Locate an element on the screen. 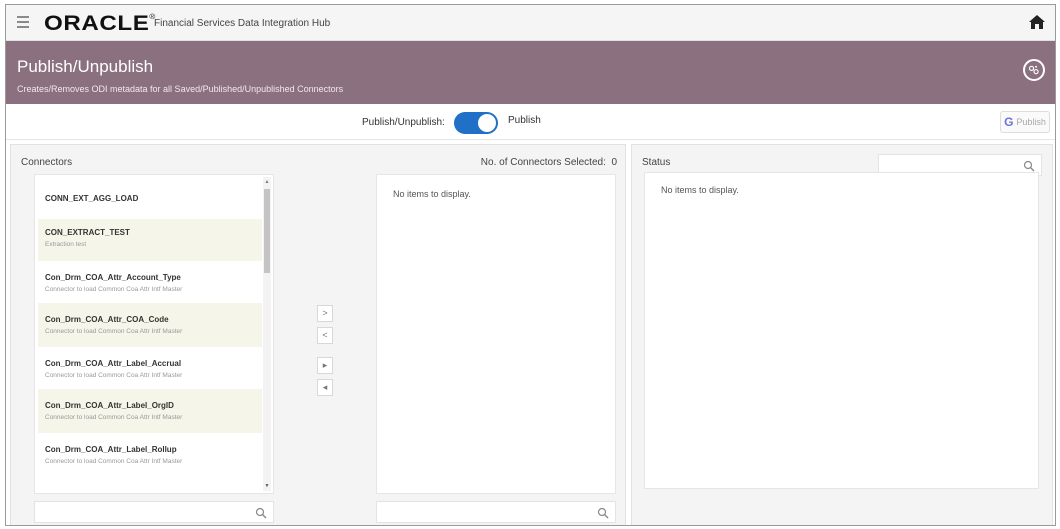 The width and height of the screenshot is (1060, 529). move-left-button: < is located at coordinates (325, 335).